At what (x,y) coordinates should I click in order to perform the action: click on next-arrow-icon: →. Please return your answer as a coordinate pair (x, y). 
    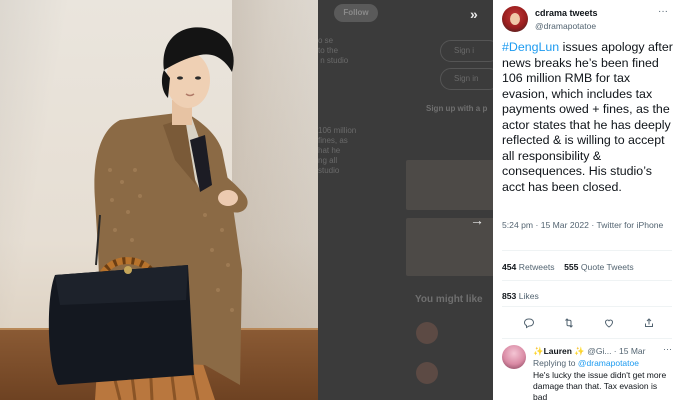
    Looking at the image, I should click on (477, 220).